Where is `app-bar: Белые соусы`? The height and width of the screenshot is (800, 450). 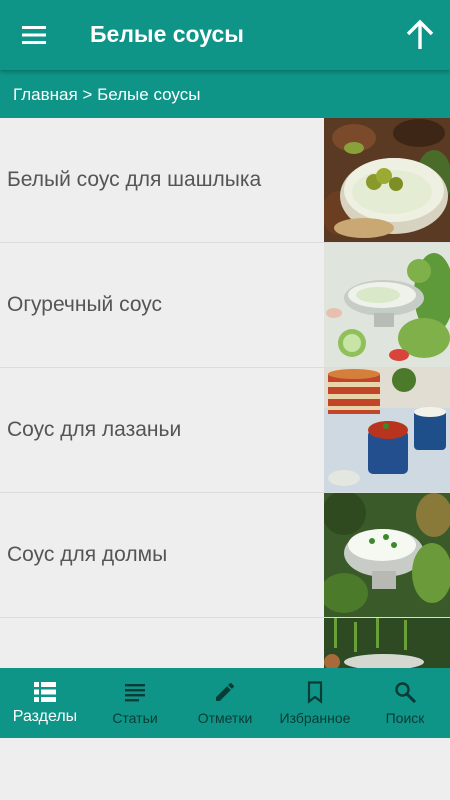
app-bar: Белые соусы is located at coordinates (225, 35).